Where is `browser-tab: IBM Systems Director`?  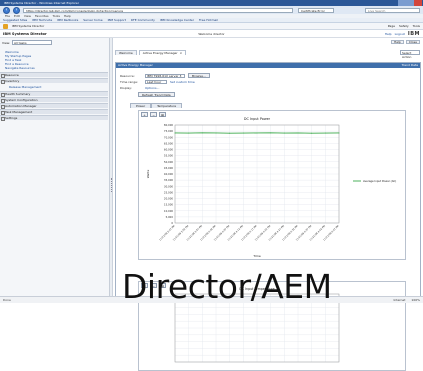 browser-tab: IBM Systems Director is located at coordinates (28, 26).